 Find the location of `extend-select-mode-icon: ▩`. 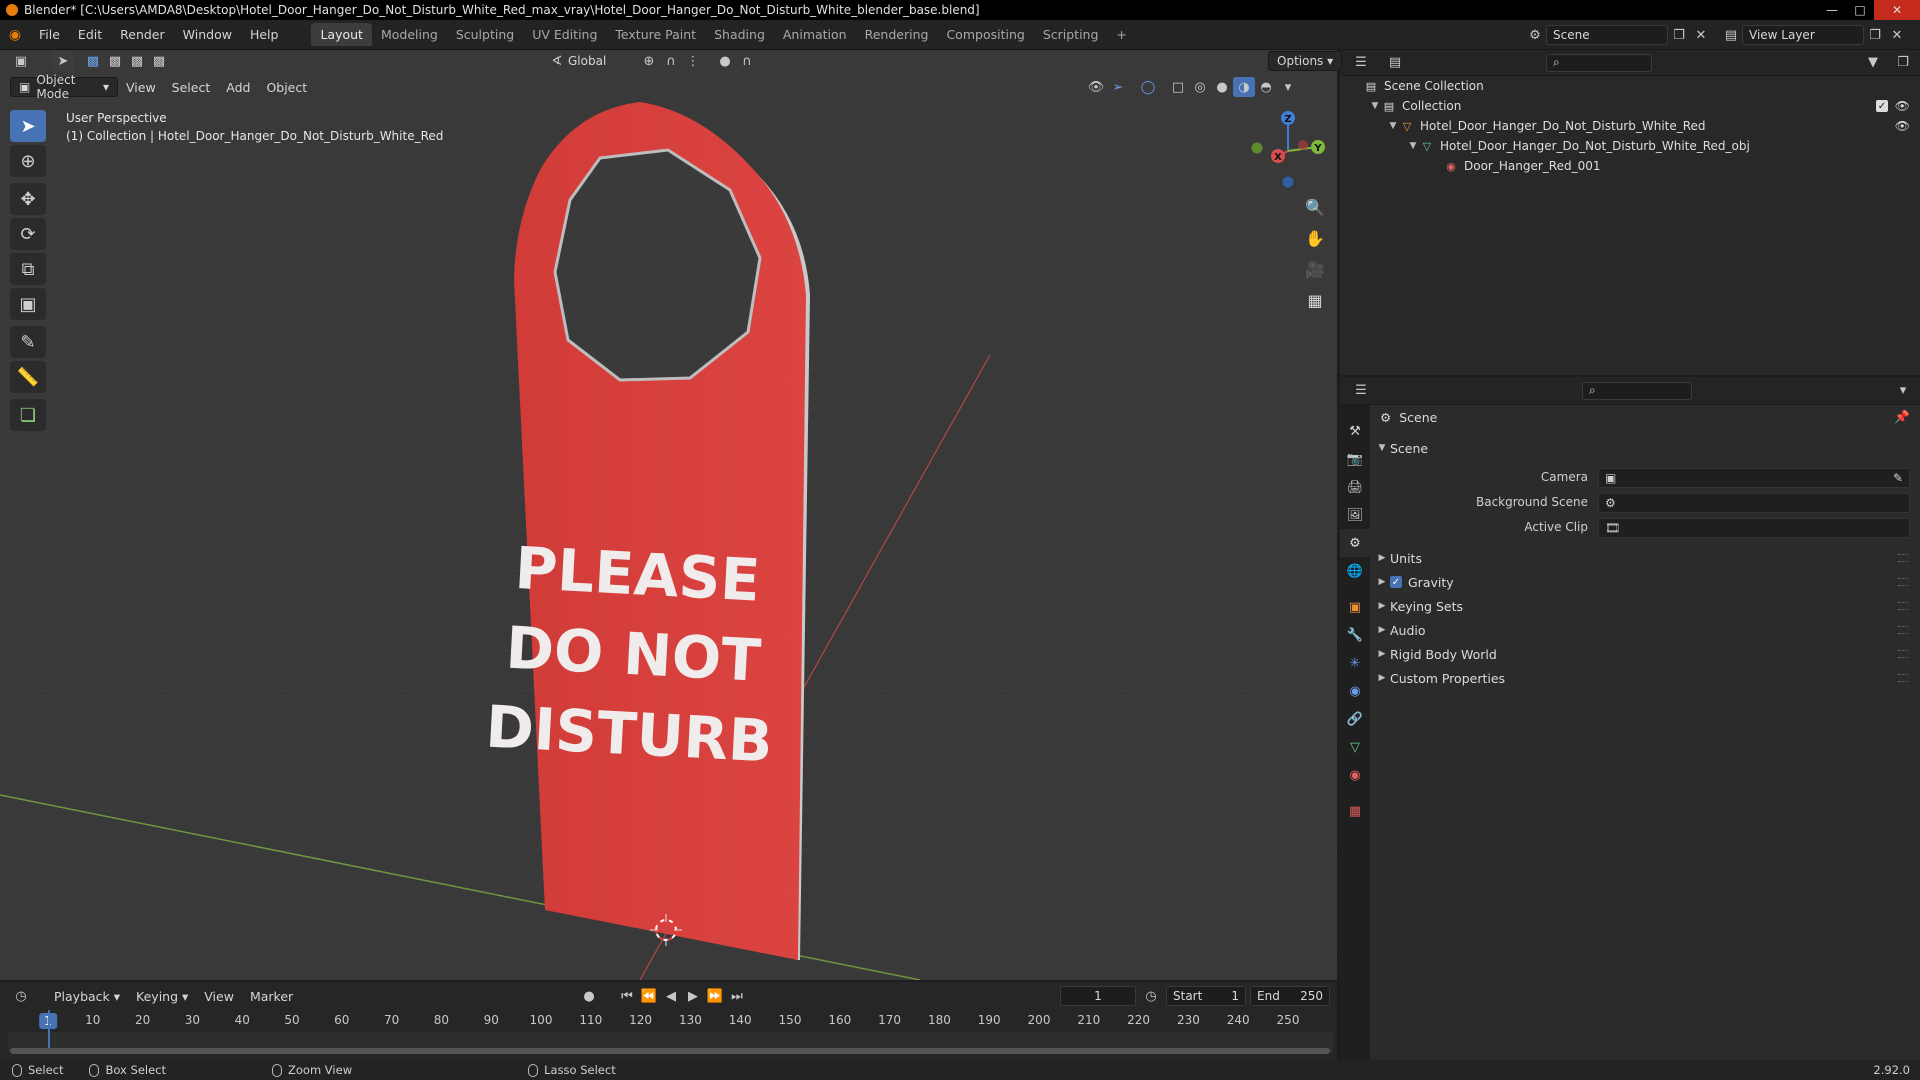

extend-select-mode-icon: ▩ is located at coordinates (115, 61).